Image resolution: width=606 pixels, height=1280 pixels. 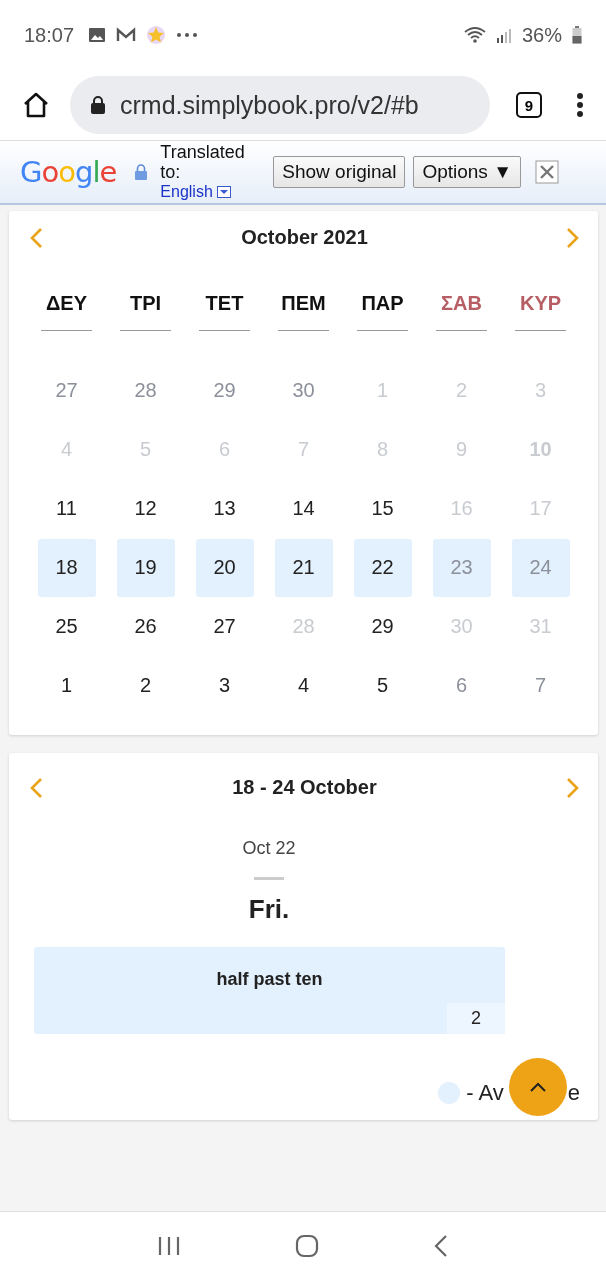 I want to click on options-button: Options ▼, so click(x=467, y=172).